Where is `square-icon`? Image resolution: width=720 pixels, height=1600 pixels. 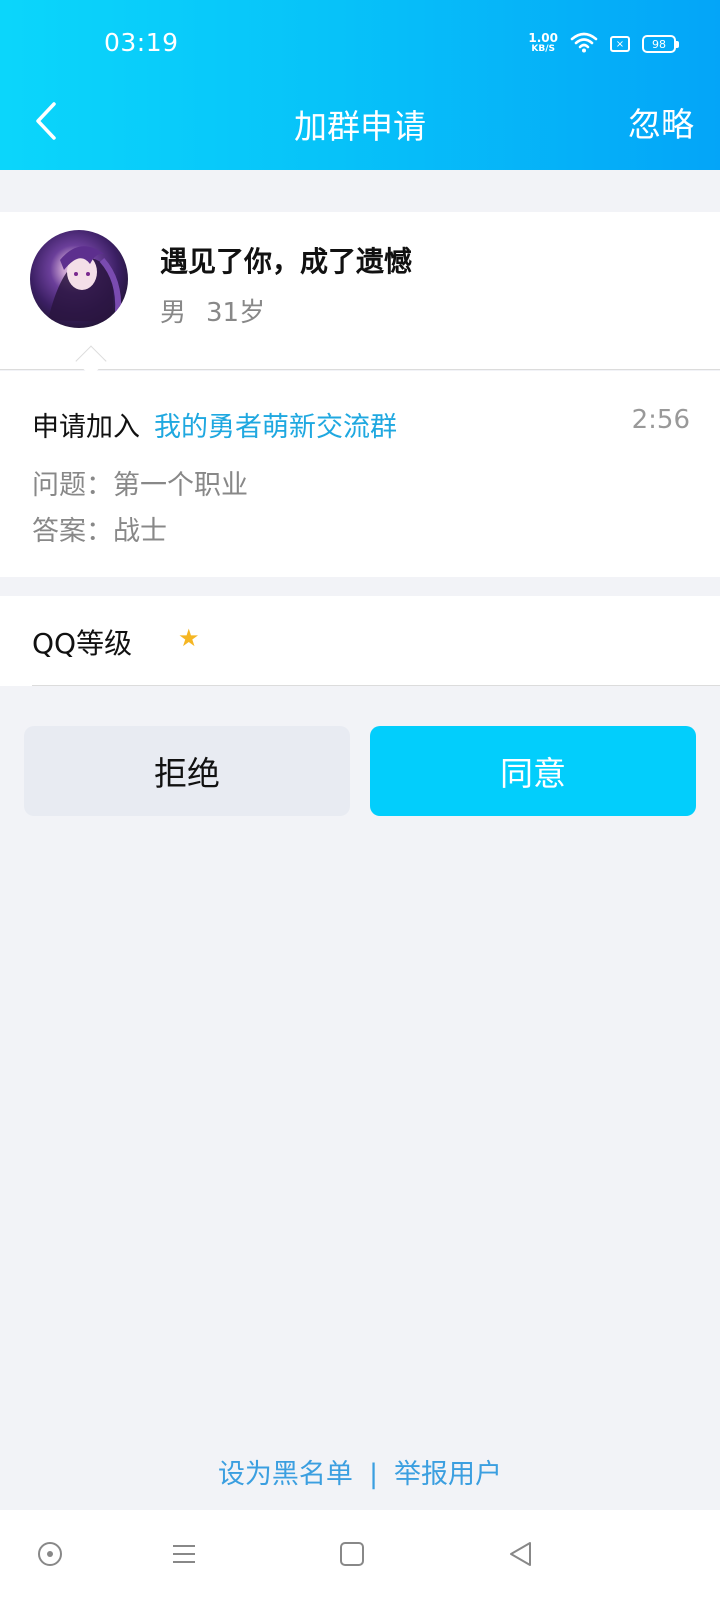 square-icon is located at coordinates (352, 1554).